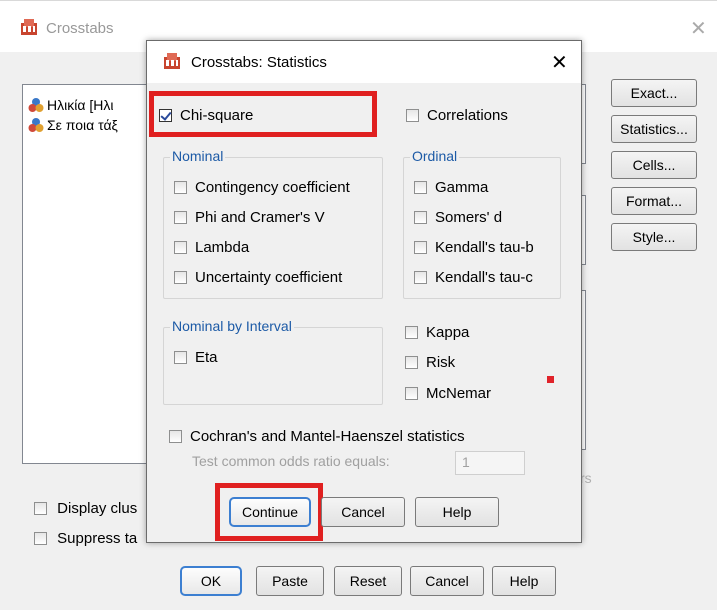  I want to click on help-button: Help, so click(457, 512).